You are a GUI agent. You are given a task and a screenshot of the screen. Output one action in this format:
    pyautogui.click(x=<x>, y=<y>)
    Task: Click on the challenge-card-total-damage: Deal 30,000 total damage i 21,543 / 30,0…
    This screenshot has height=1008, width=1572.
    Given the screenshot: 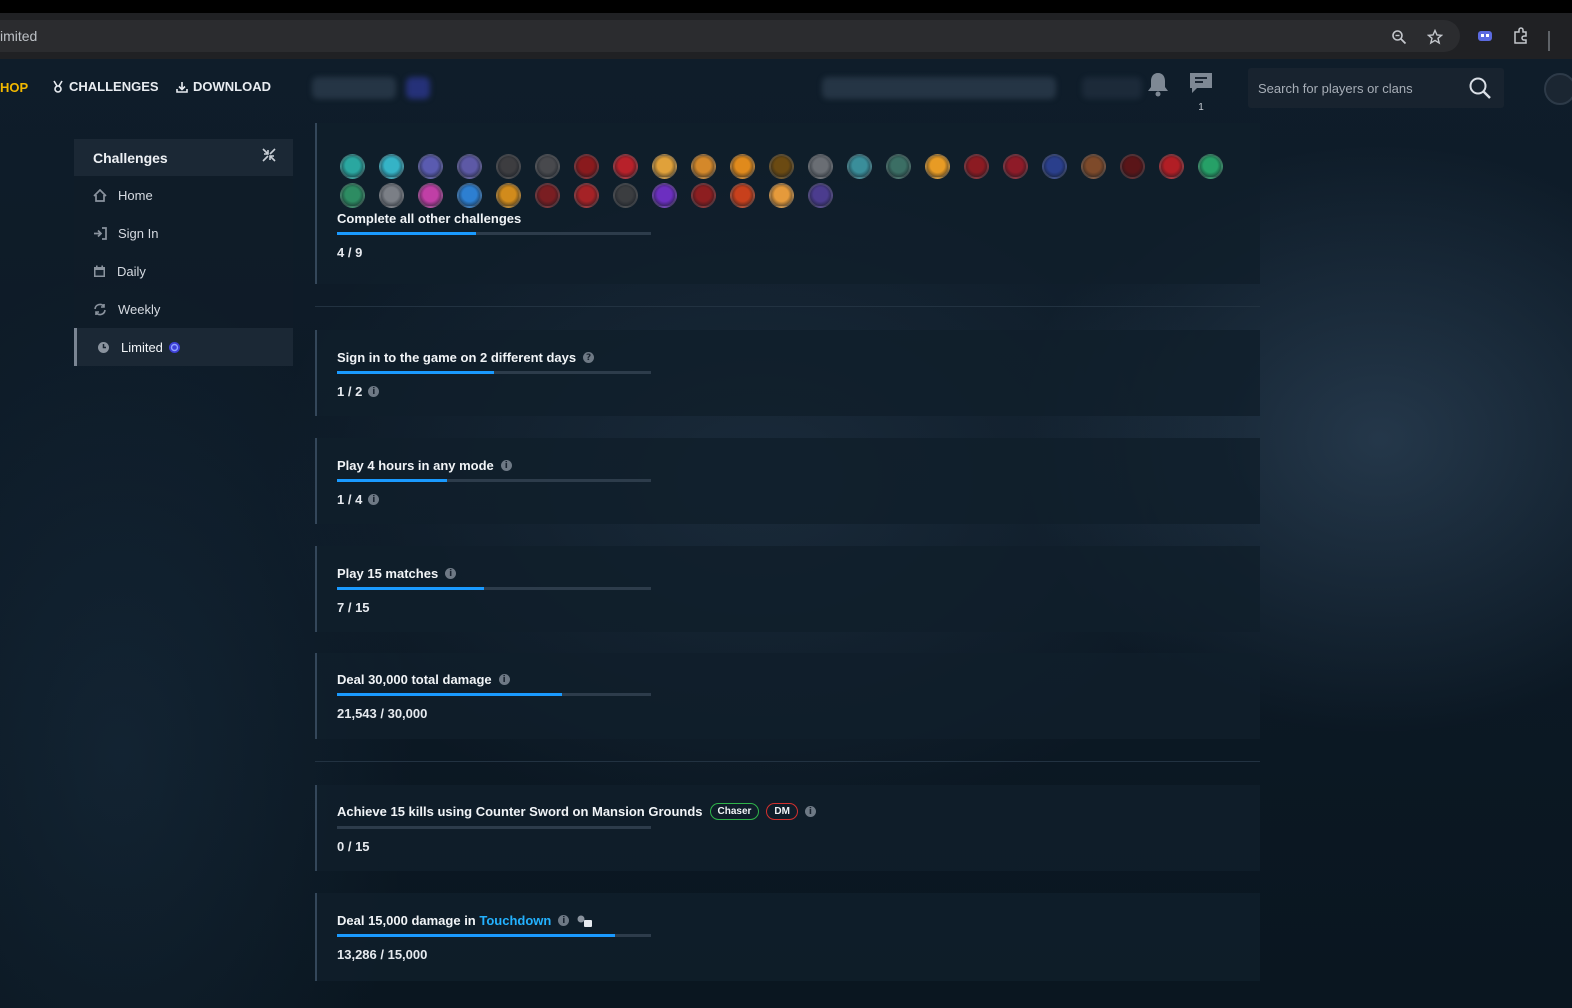 What is the action you would take?
    pyautogui.click(x=787, y=696)
    